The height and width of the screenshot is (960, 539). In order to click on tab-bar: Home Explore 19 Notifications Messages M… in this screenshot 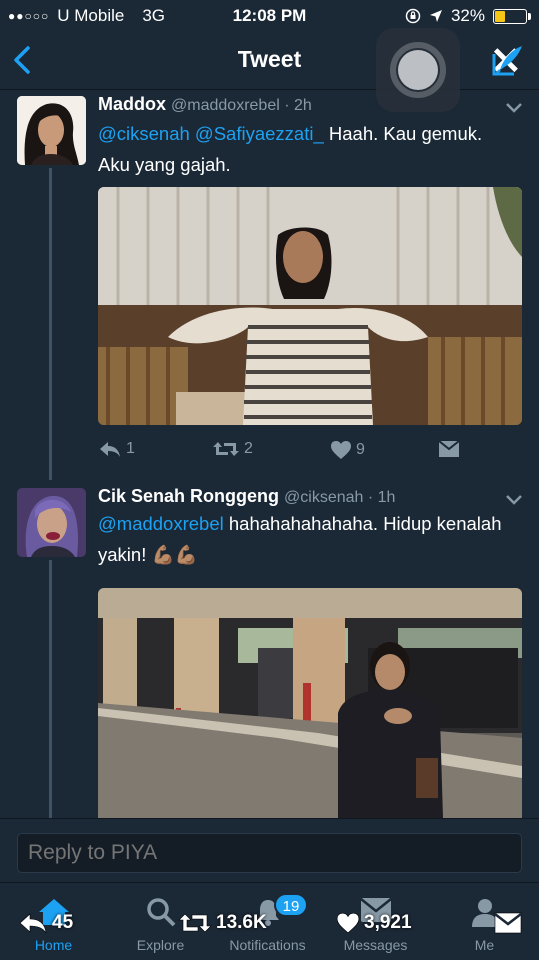, I will do `click(269, 921)`.